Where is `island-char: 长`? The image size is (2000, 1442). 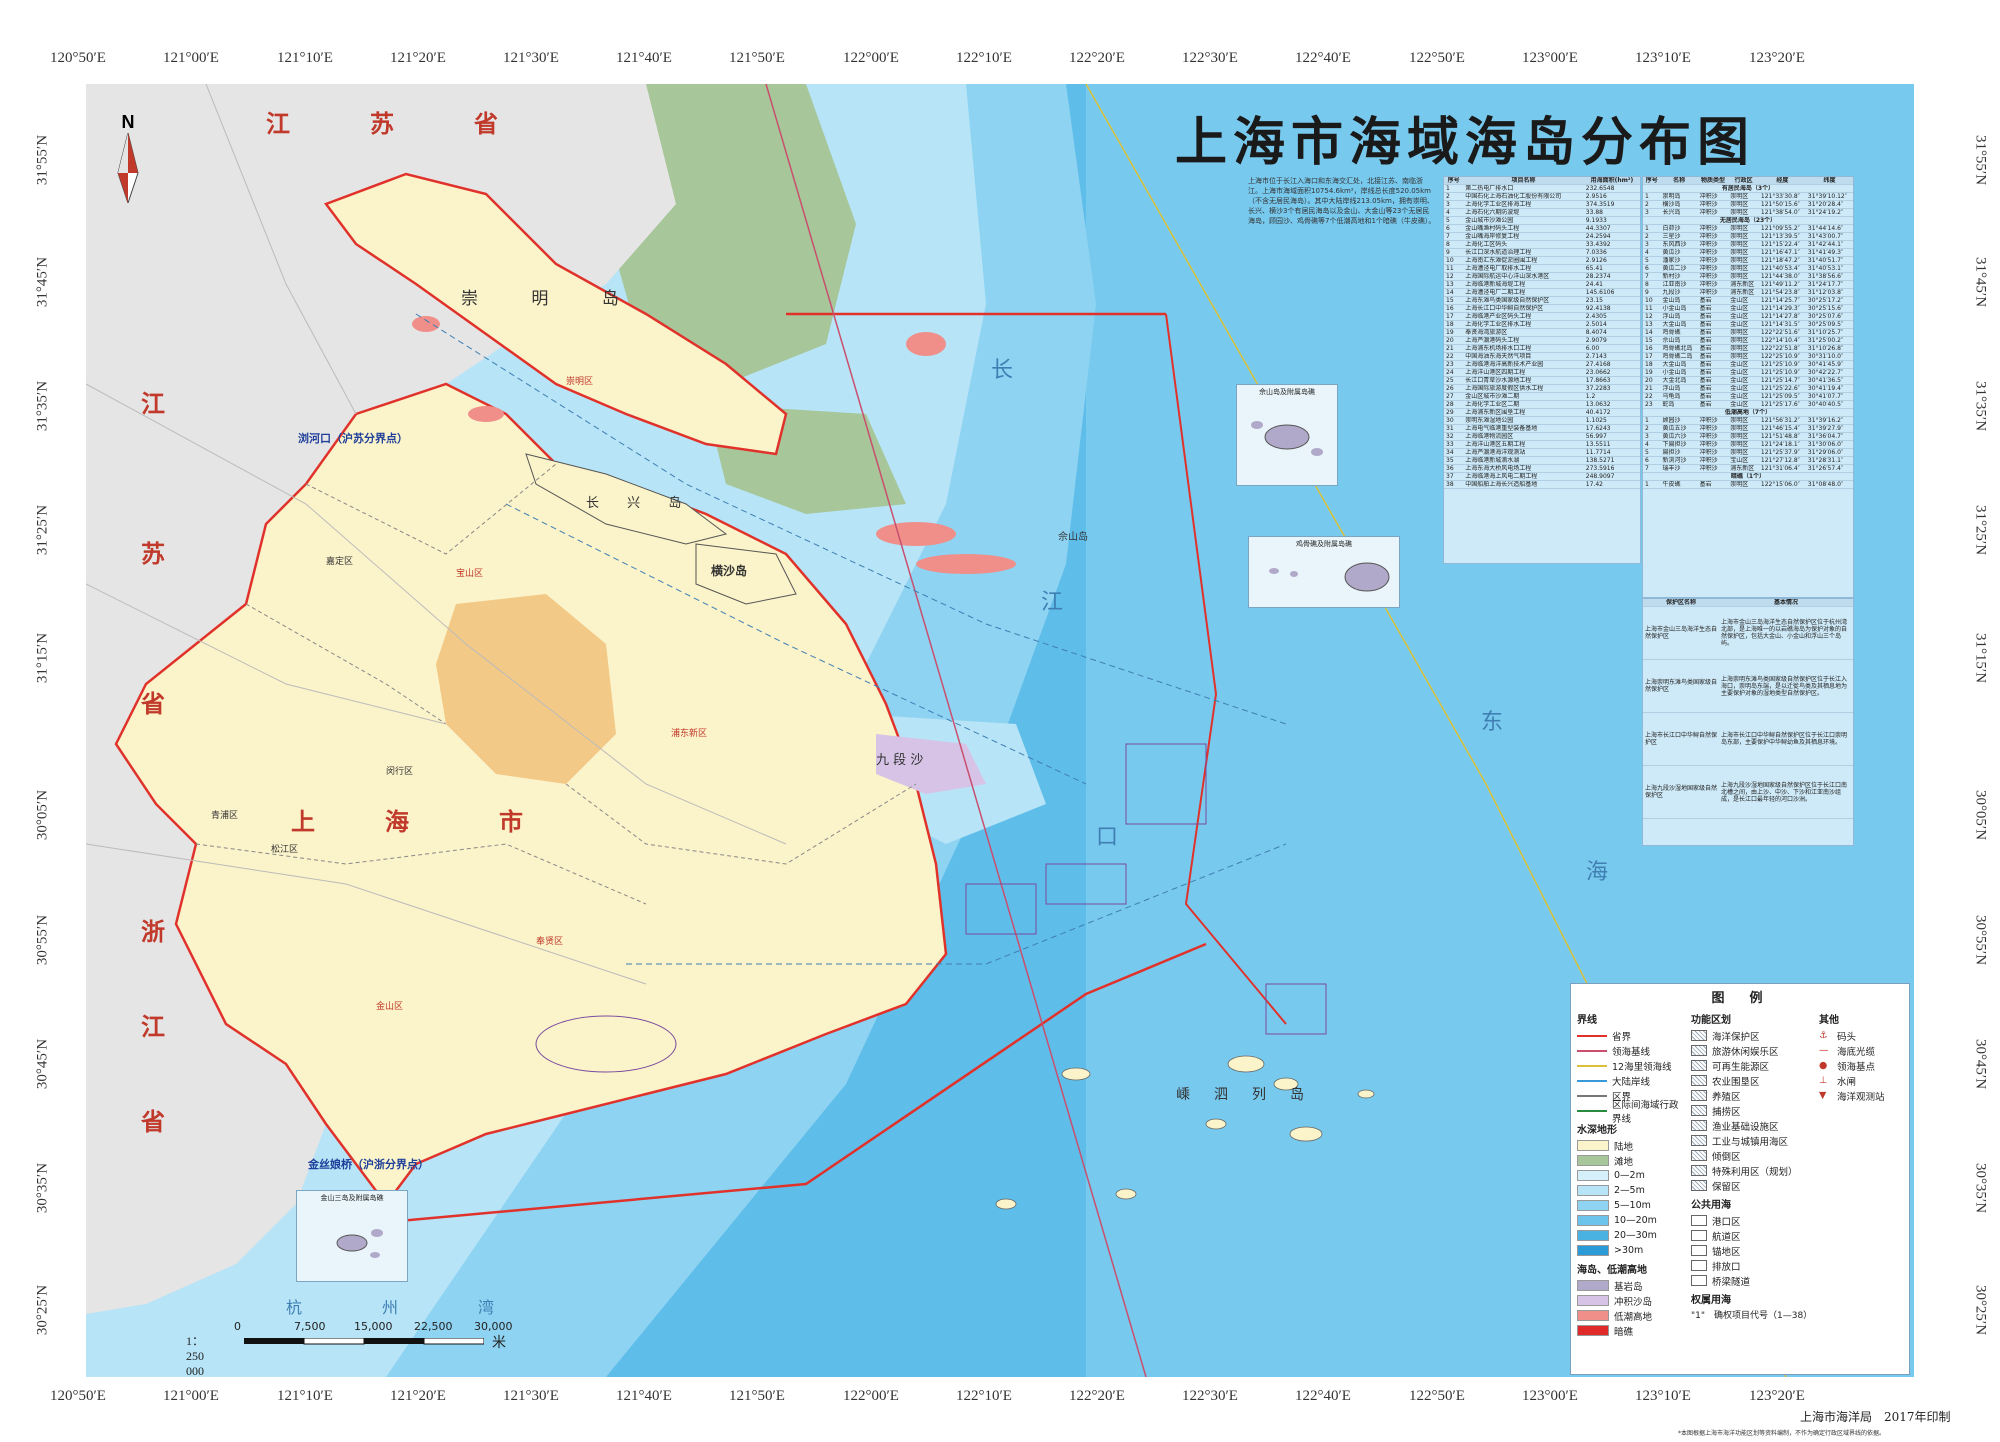
island-char: 长 is located at coordinates (593, 503).